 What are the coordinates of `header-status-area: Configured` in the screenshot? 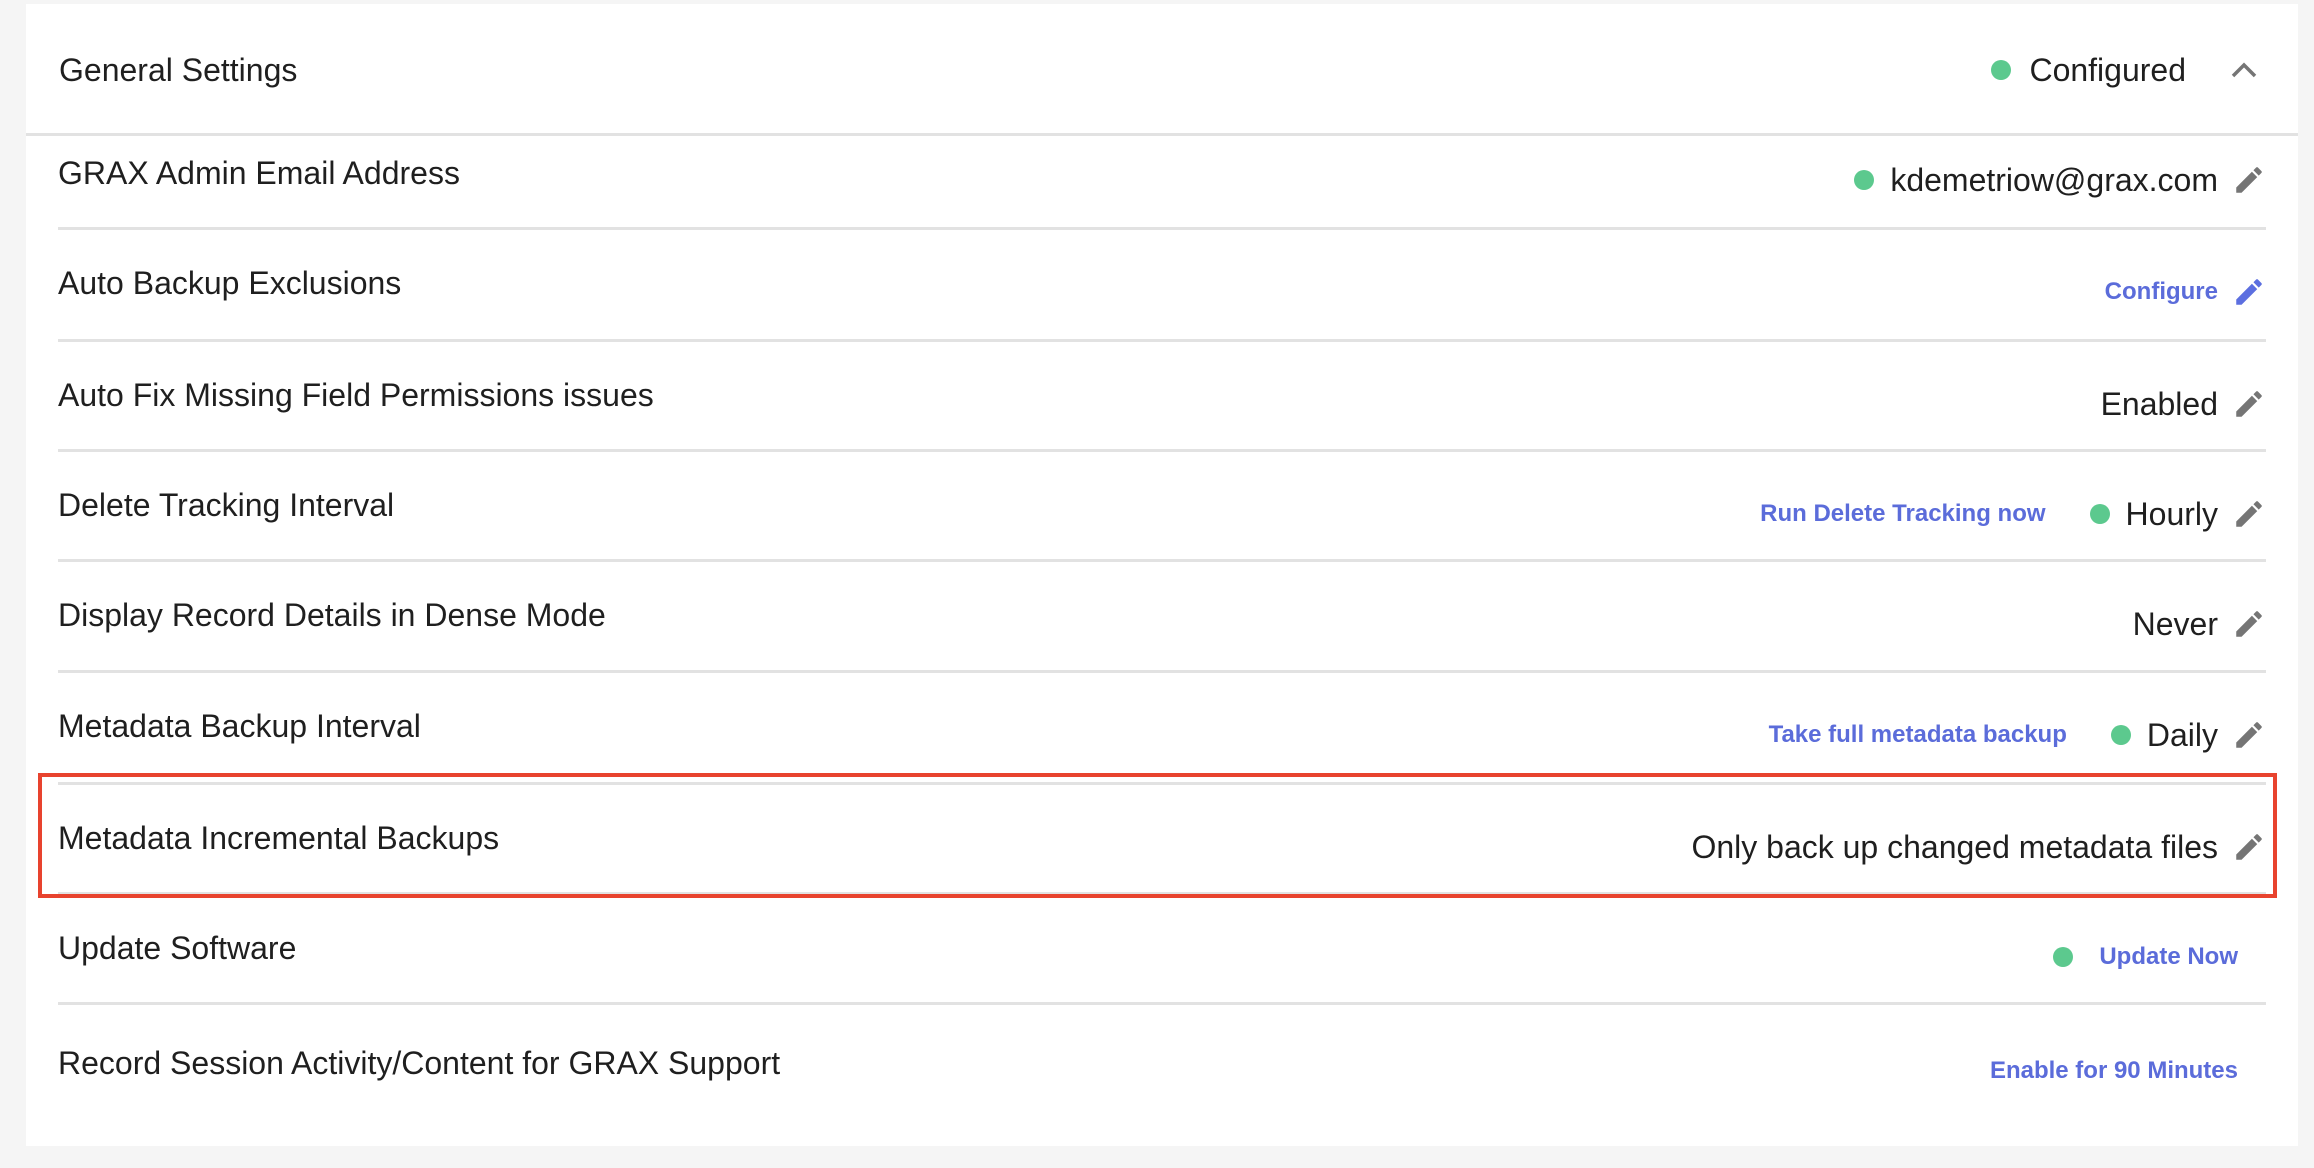 It's located at (2124, 70).